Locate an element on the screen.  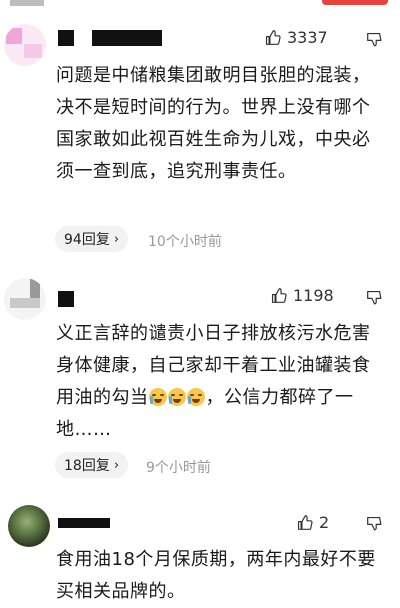
like-count: 1198 is located at coordinates (313, 295).